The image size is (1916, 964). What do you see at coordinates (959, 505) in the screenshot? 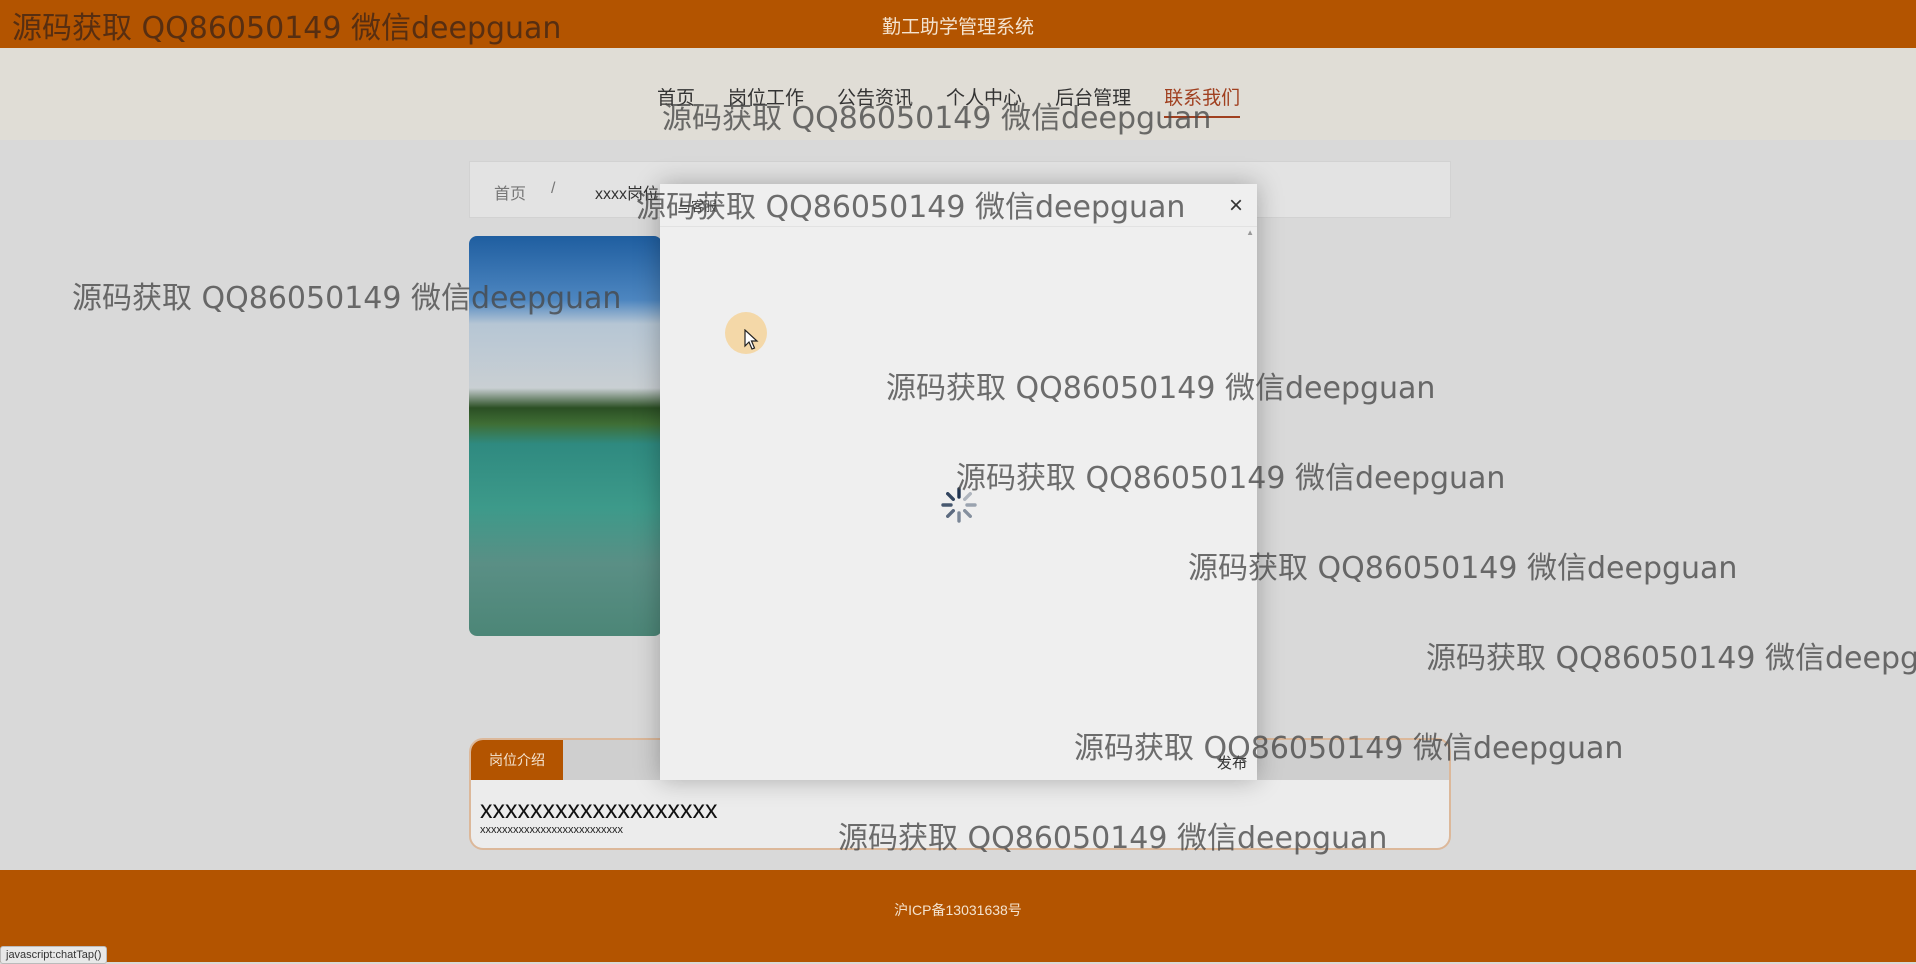
I see `spinner-icon` at bounding box center [959, 505].